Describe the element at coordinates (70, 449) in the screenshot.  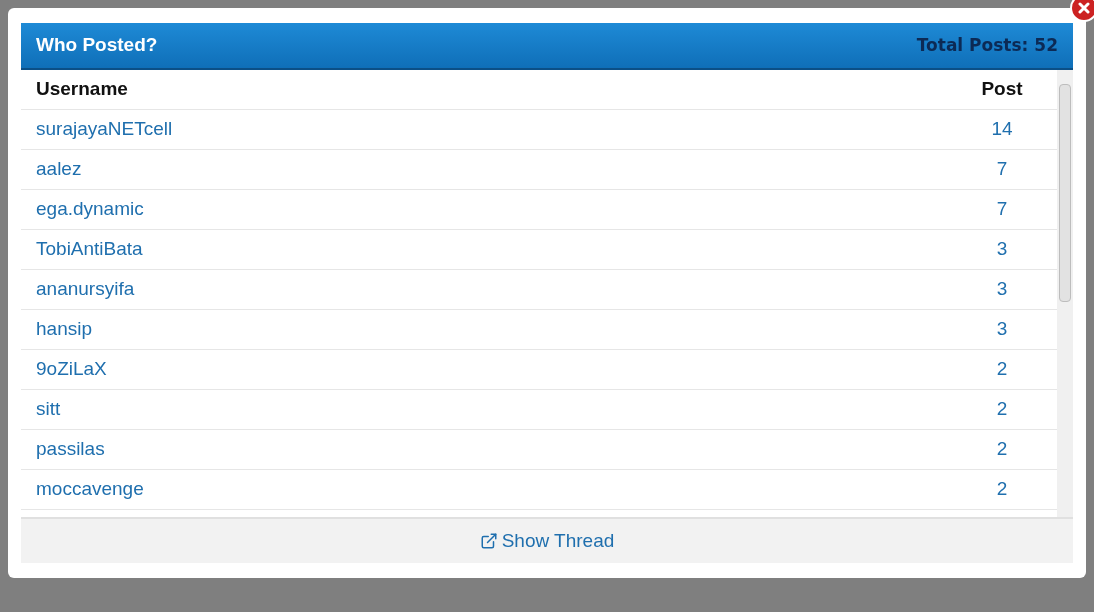
I see `username-link: passilas` at that location.